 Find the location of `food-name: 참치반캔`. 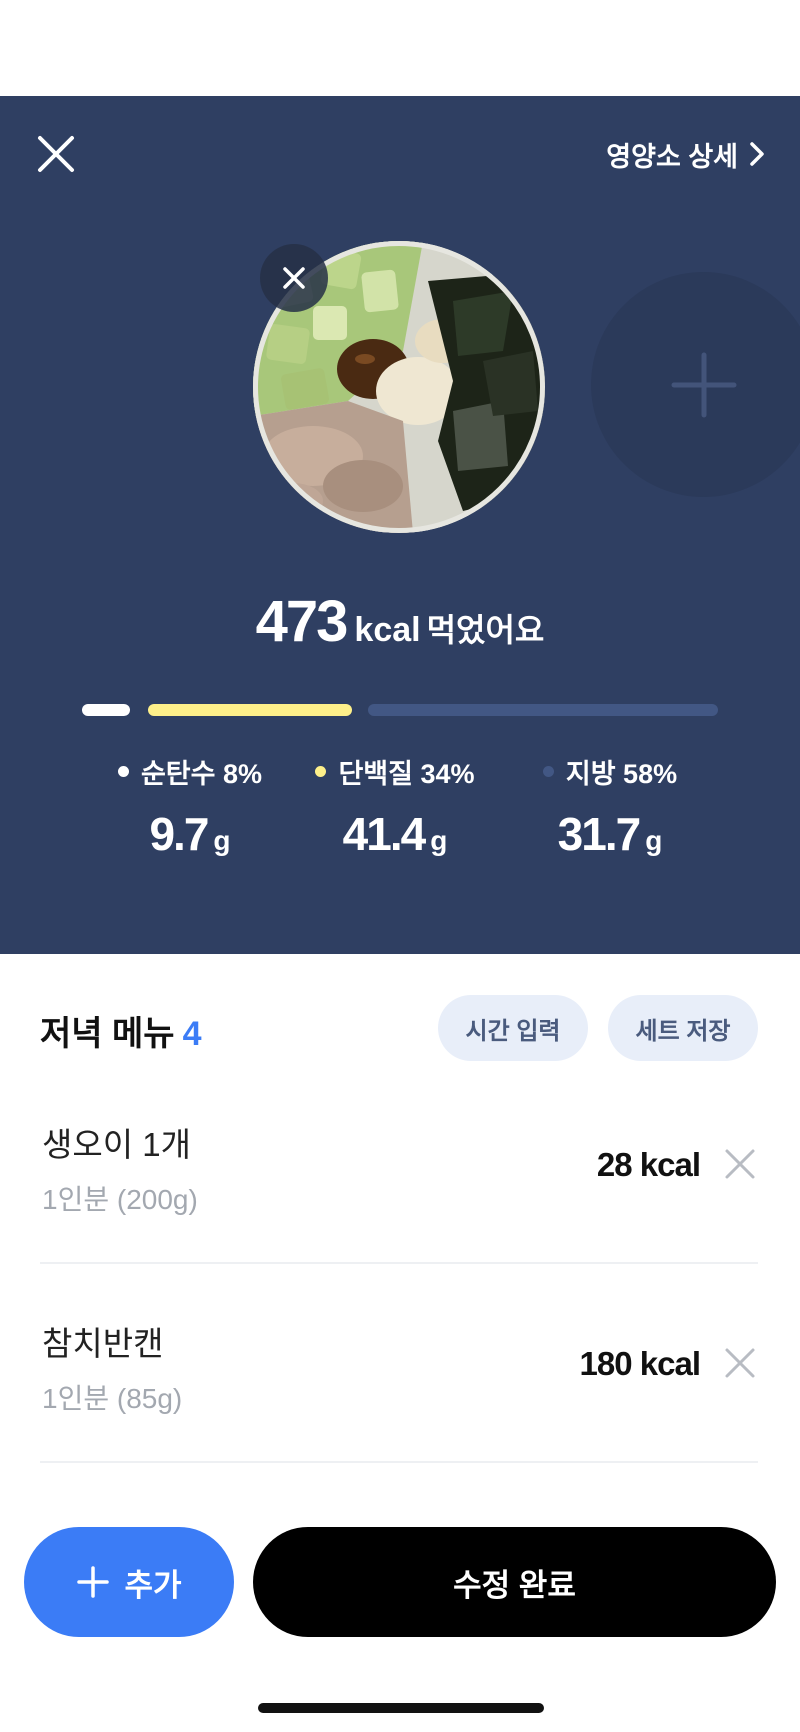

food-name: 참치반캔 is located at coordinates (103, 1343).